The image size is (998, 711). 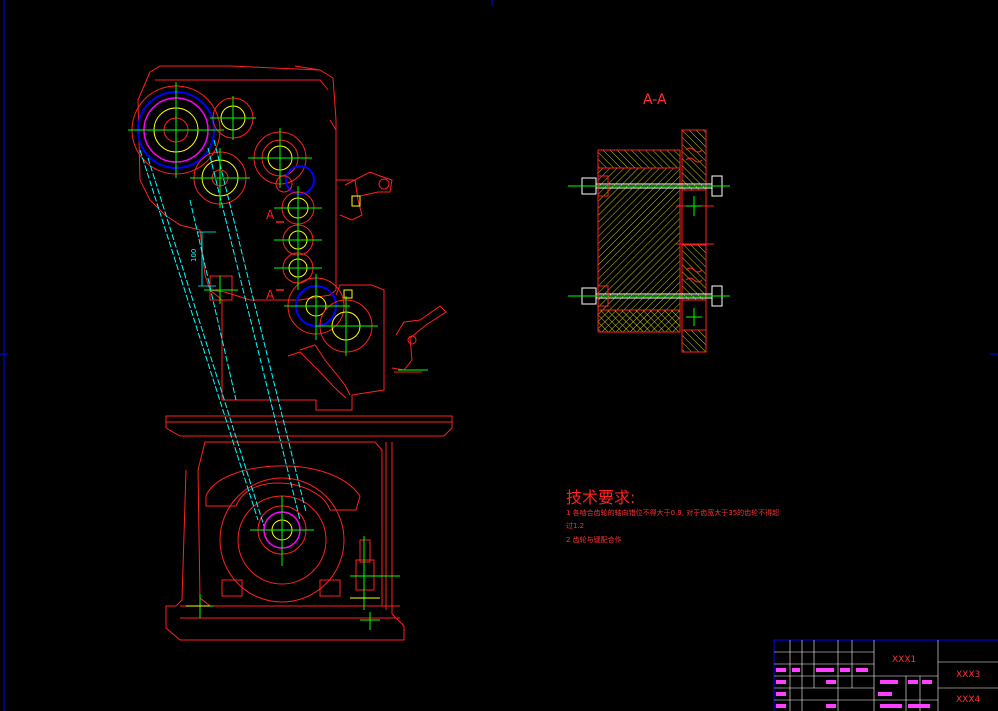 I want to click on v-belts, so click(x=223, y=333).